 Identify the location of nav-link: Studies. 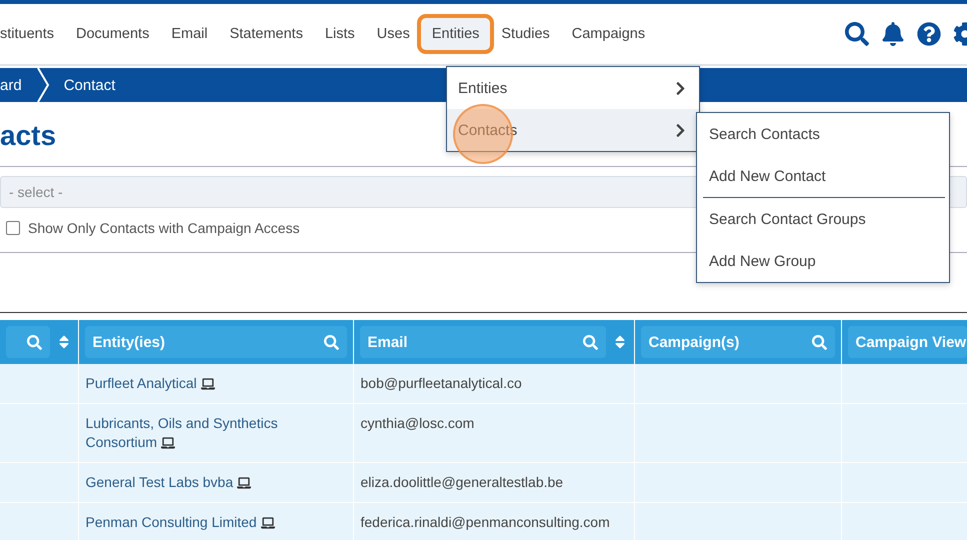
(525, 34).